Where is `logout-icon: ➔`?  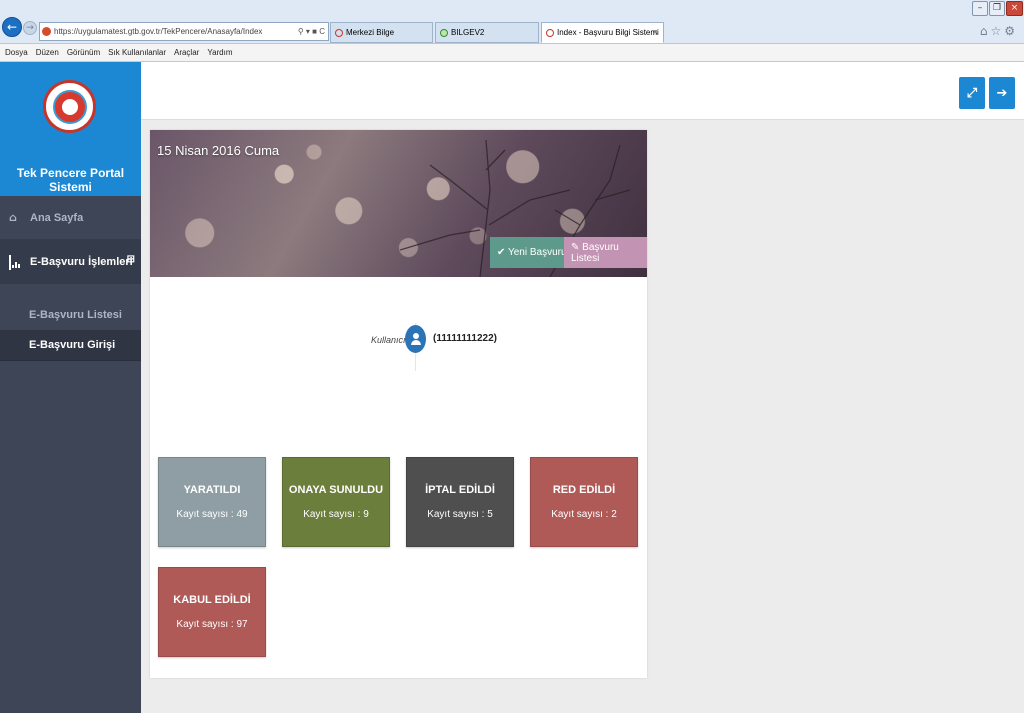
logout-icon: ➔ is located at coordinates (1002, 93).